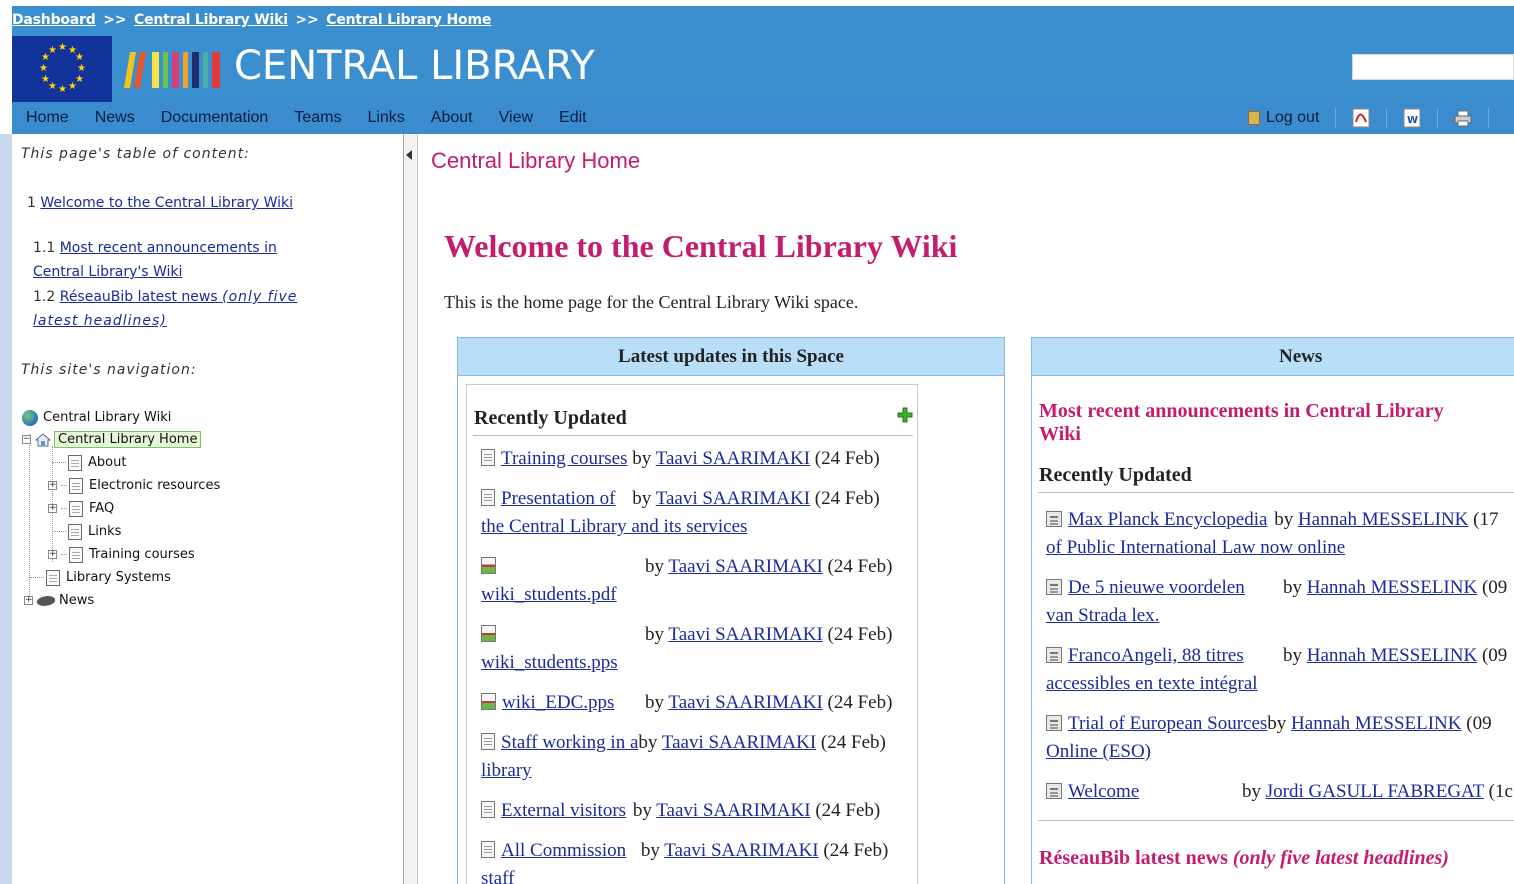 The width and height of the screenshot is (1514, 884). I want to click on toc-link-reseaubib-cont: latest headlines), so click(100, 321).